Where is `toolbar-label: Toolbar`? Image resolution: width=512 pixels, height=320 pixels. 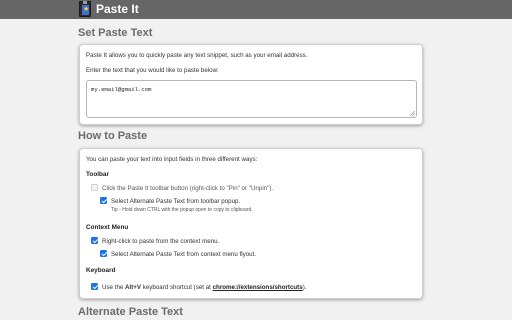
toolbar-label: Toolbar is located at coordinates (97, 174).